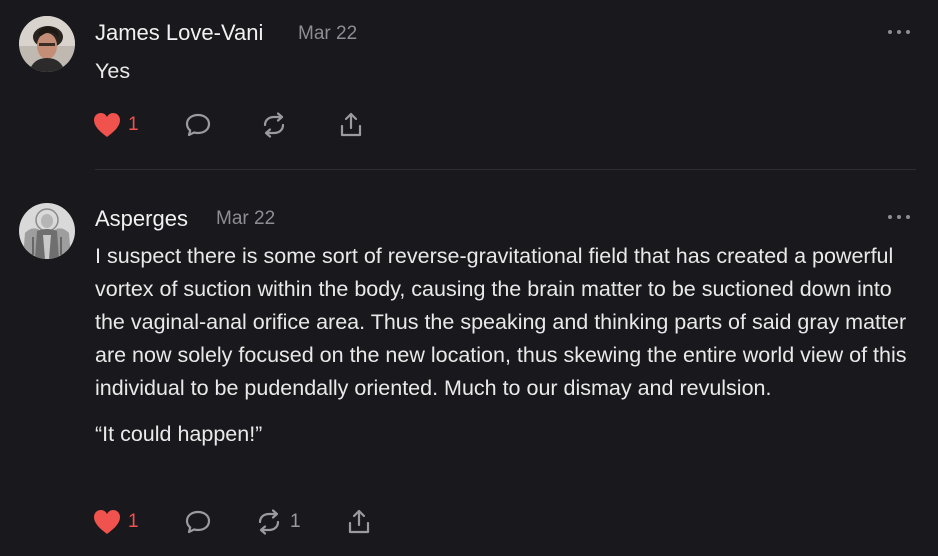  I want to click on person-photo-avatar-icon, so click(47, 44).